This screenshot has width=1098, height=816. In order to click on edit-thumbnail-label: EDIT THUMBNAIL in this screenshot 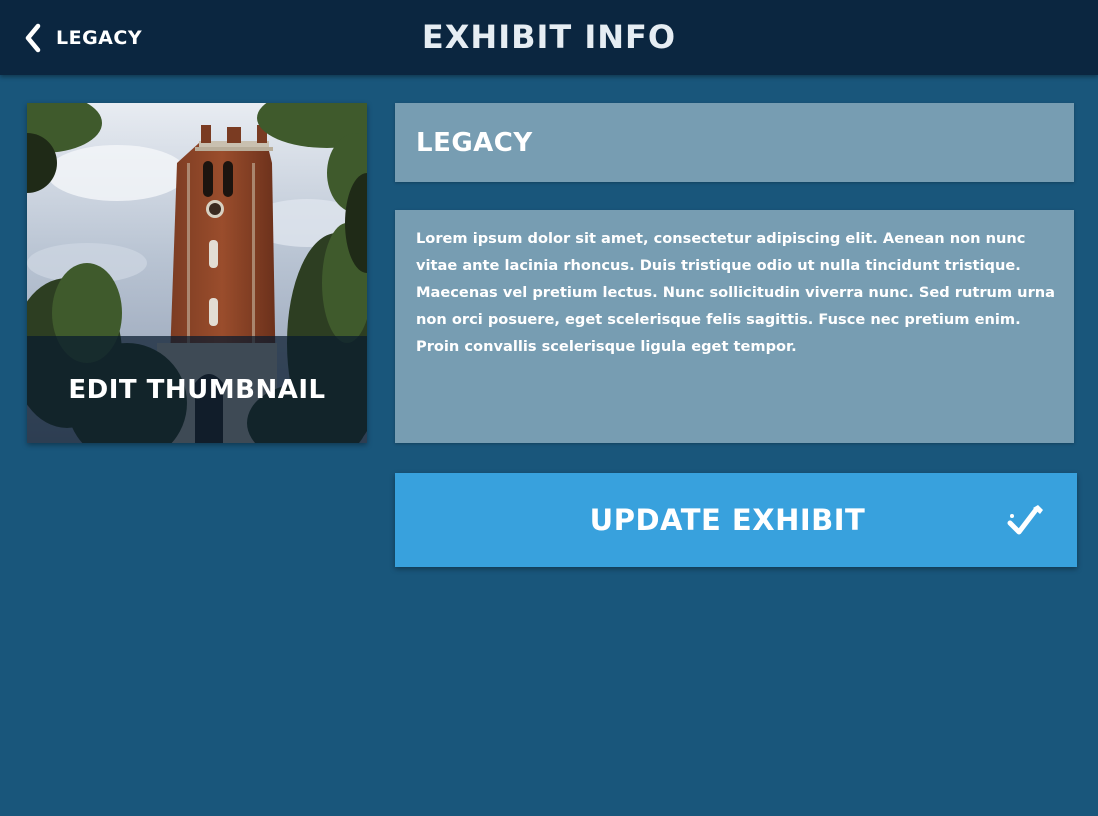, I will do `click(197, 389)`.